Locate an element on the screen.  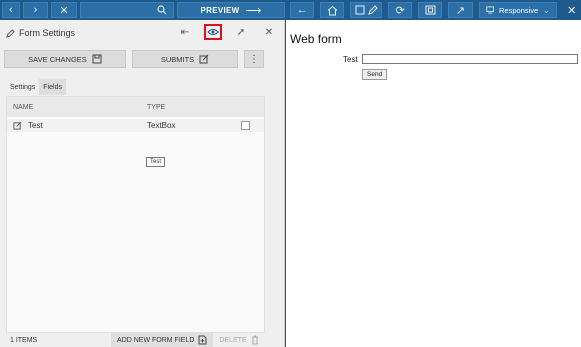
panel-title: Form Settings is located at coordinates (47, 33).